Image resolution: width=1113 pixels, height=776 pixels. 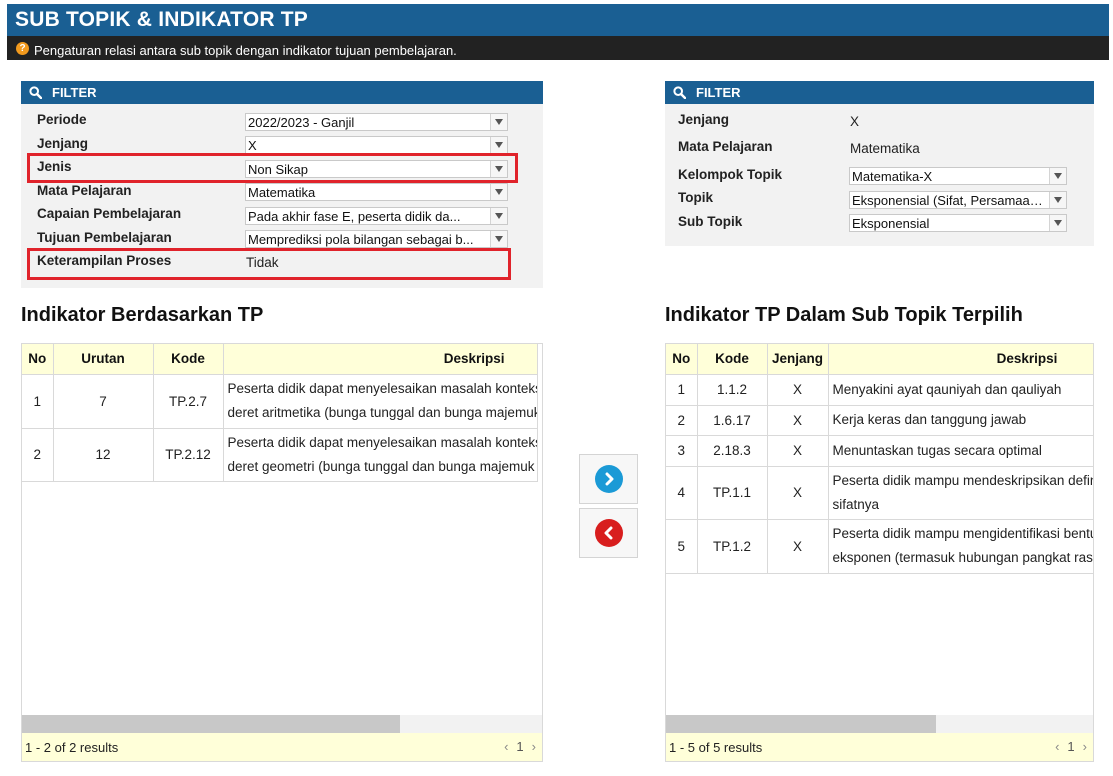 I want to click on jenis-select-value: Non Sikap, so click(x=278, y=169).